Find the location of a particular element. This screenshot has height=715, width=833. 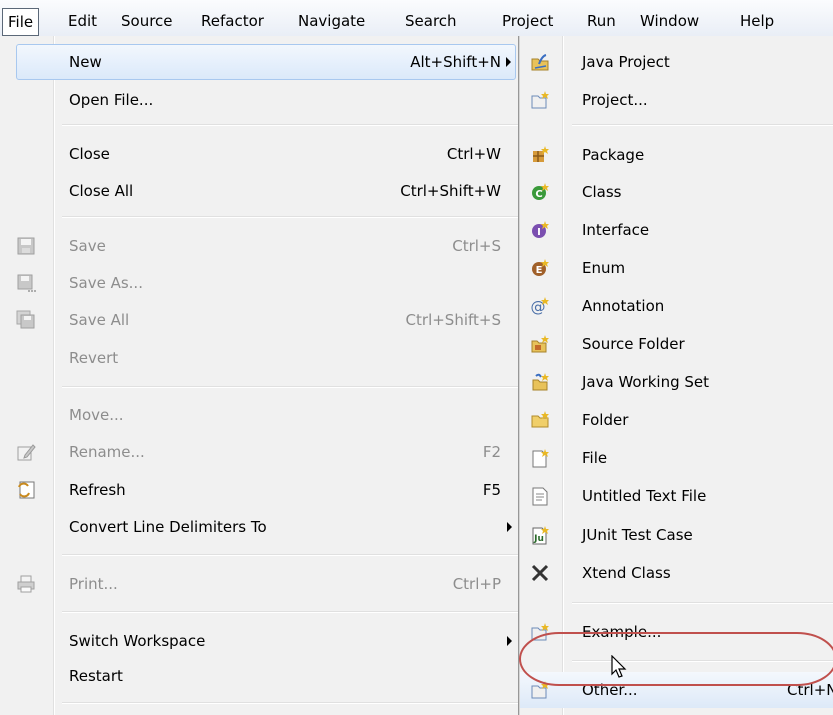

menu-item-accelerator: Alt+Shift+N is located at coordinates (455, 62).